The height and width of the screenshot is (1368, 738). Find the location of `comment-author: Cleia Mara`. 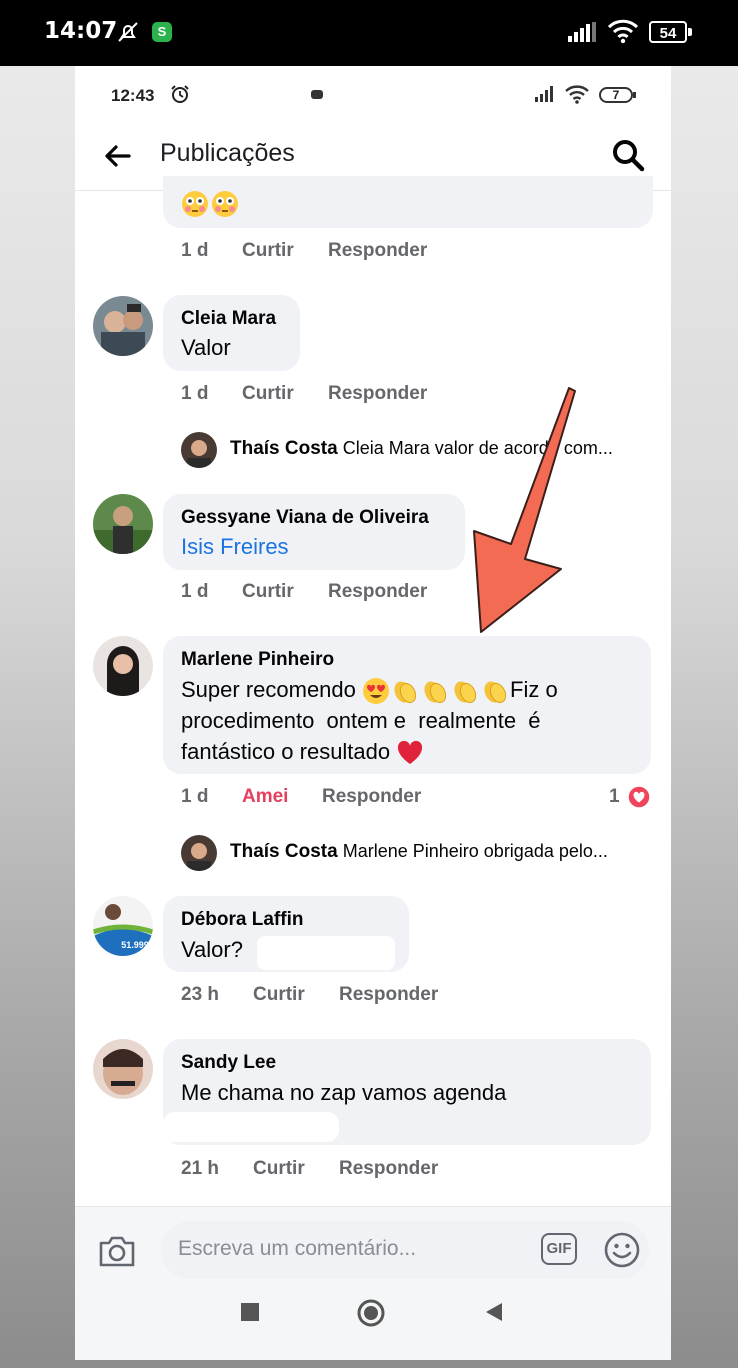

comment-author: Cleia Mara is located at coordinates (228, 319).